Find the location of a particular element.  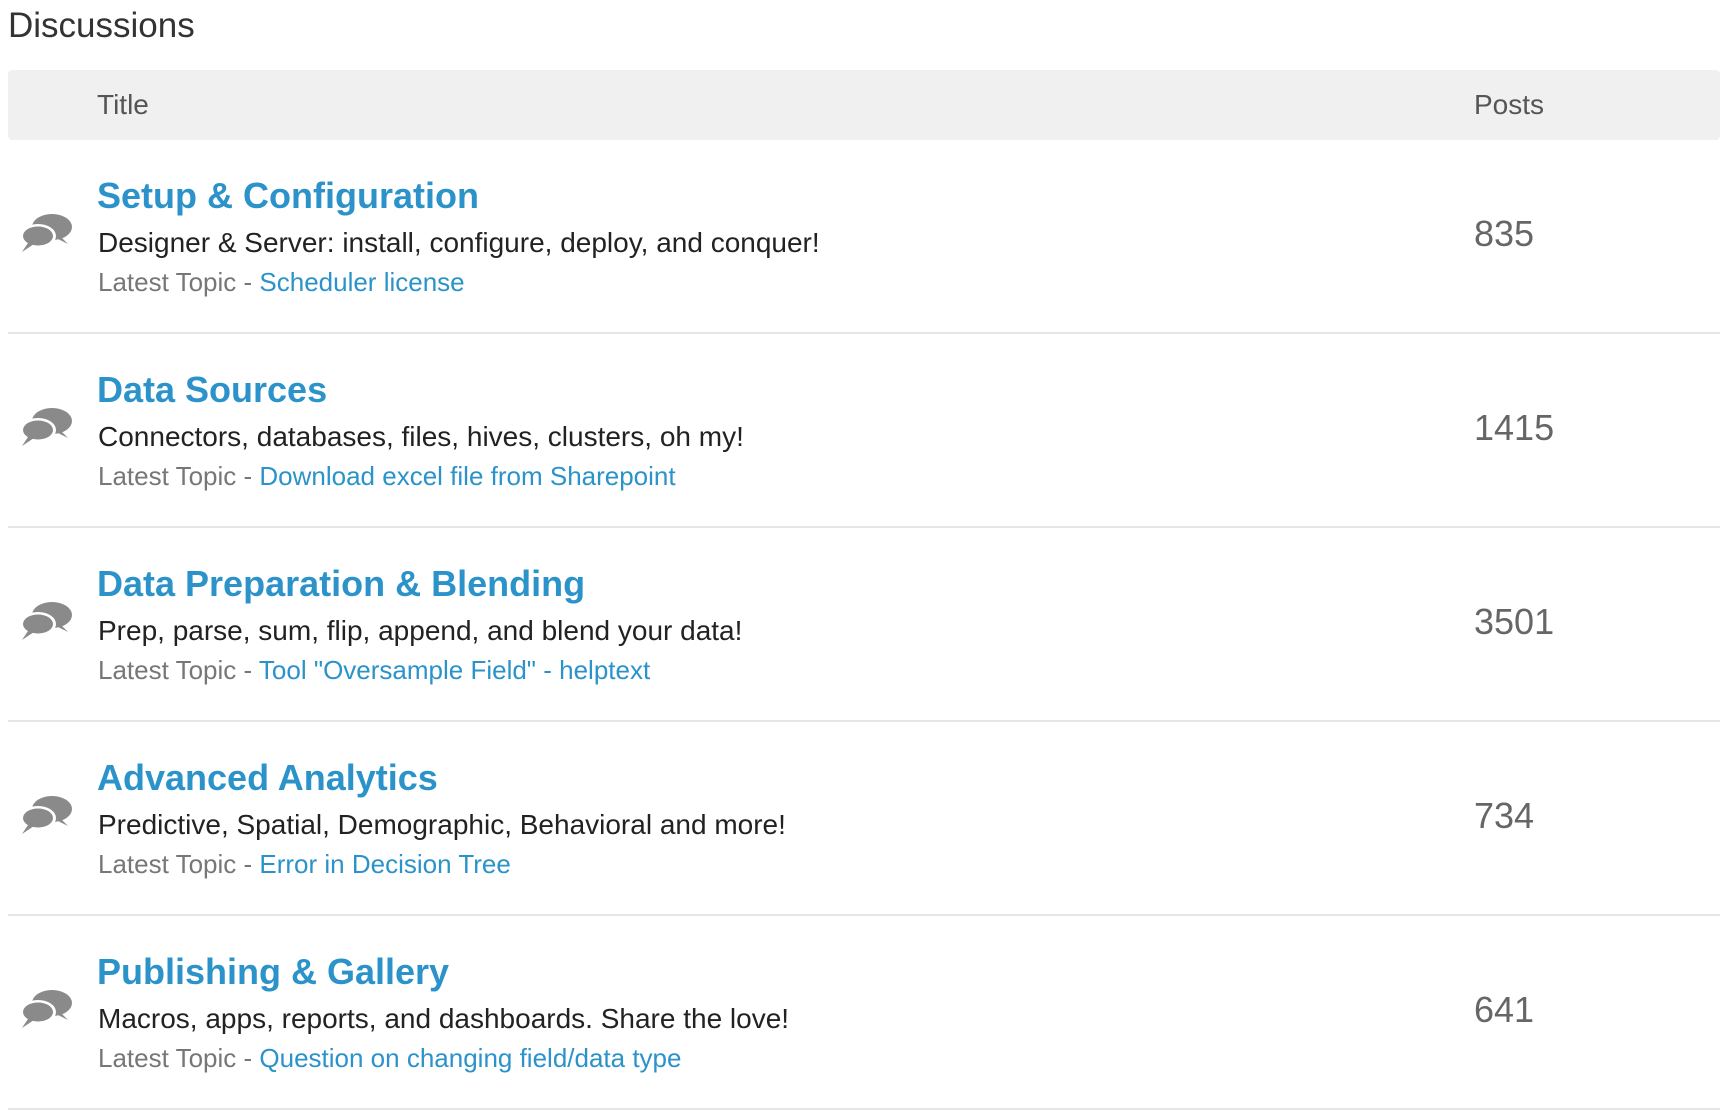

latest-topic: Latest Topic - Error in Decision Tree is located at coordinates (304, 864).